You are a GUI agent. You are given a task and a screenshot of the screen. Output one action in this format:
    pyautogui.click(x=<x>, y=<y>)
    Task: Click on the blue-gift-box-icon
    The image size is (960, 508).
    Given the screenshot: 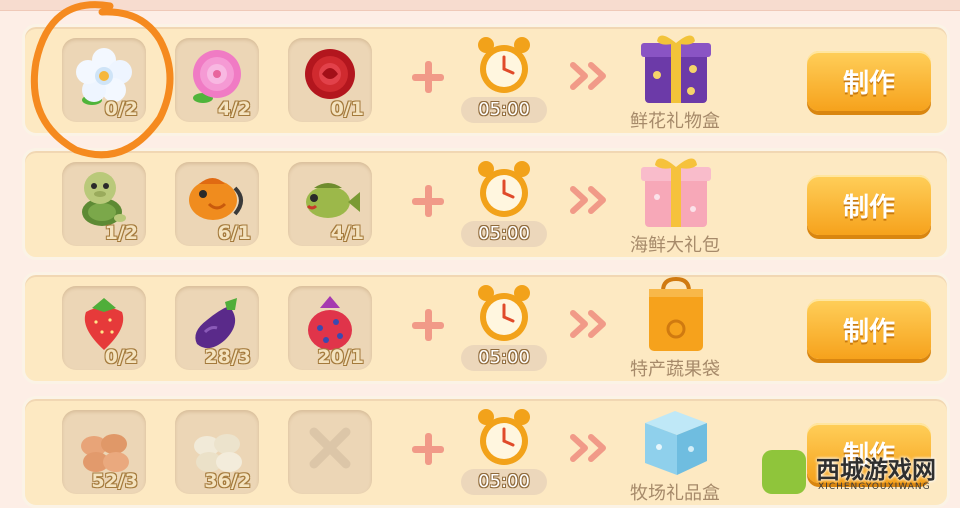 What is the action you would take?
    pyautogui.click(x=676, y=443)
    